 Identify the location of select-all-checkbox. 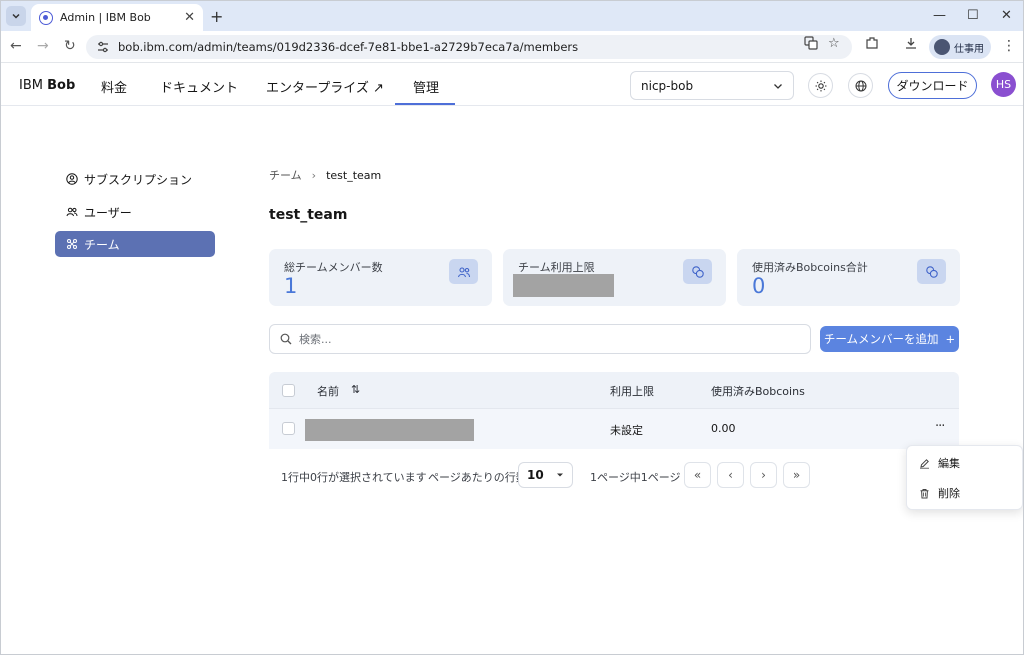
(288, 390).